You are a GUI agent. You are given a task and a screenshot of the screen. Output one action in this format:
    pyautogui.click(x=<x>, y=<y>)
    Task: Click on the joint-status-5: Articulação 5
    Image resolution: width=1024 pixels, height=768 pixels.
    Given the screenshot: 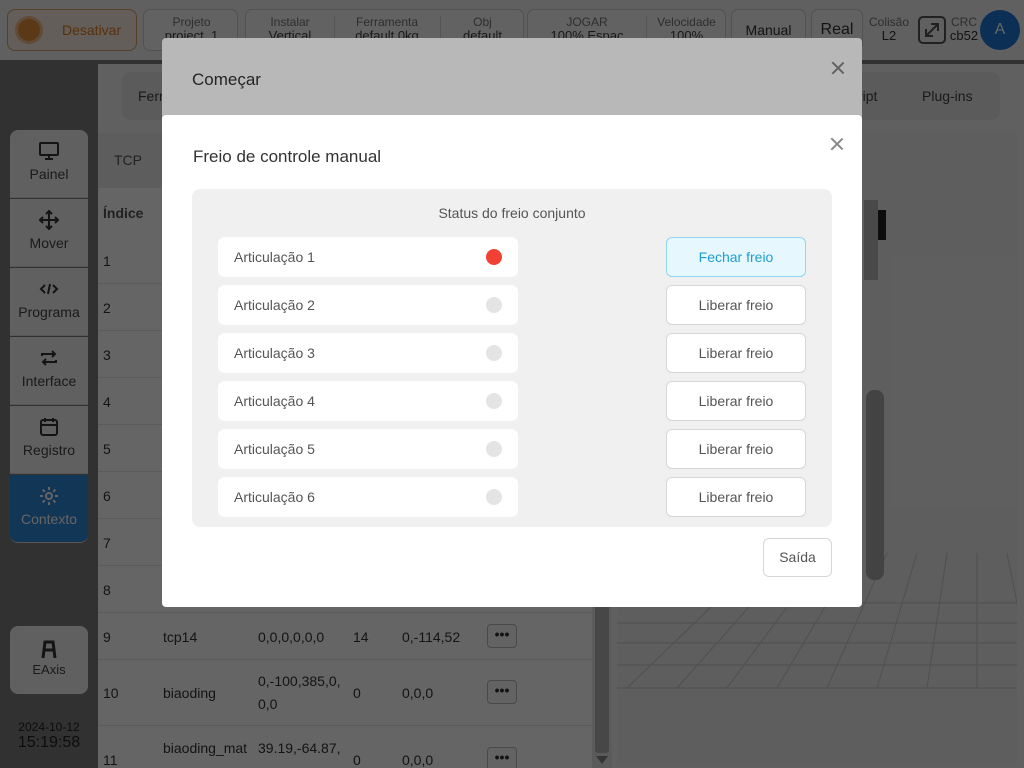 What is the action you would take?
    pyautogui.click(x=368, y=449)
    